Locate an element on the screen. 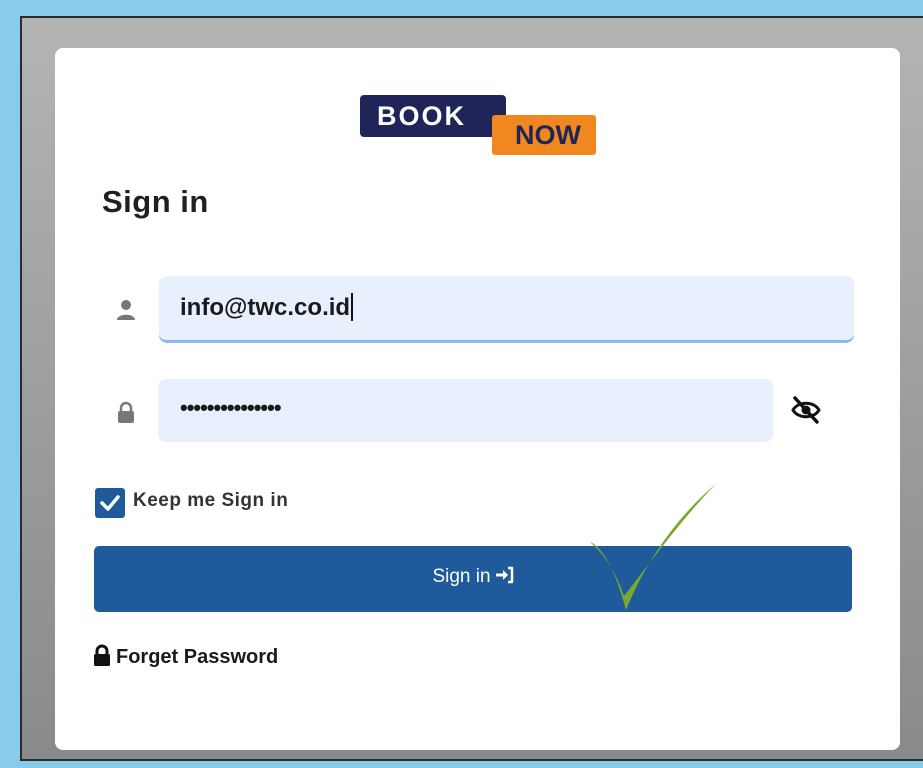  eye-slash-icon is located at coordinates (806, 410).